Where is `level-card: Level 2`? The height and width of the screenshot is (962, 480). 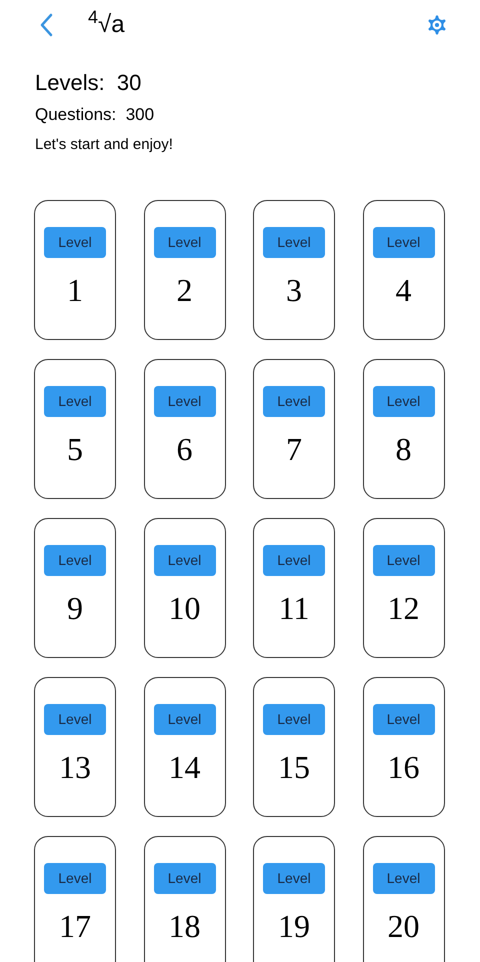
level-card: Level 2 is located at coordinates (185, 270).